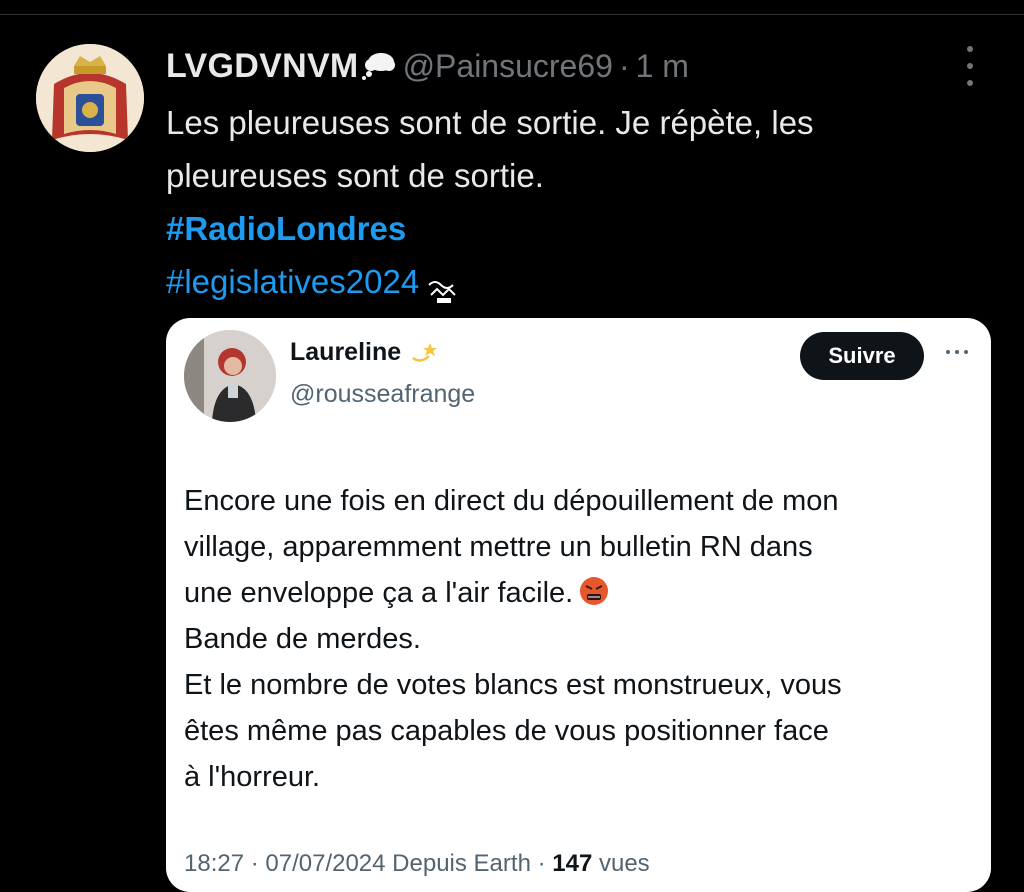 Image resolution: width=1024 pixels, height=892 pixels. What do you see at coordinates (662, 66) in the screenshot?
I see `tweet-time: 1 m` at bounding box center [662, 66].